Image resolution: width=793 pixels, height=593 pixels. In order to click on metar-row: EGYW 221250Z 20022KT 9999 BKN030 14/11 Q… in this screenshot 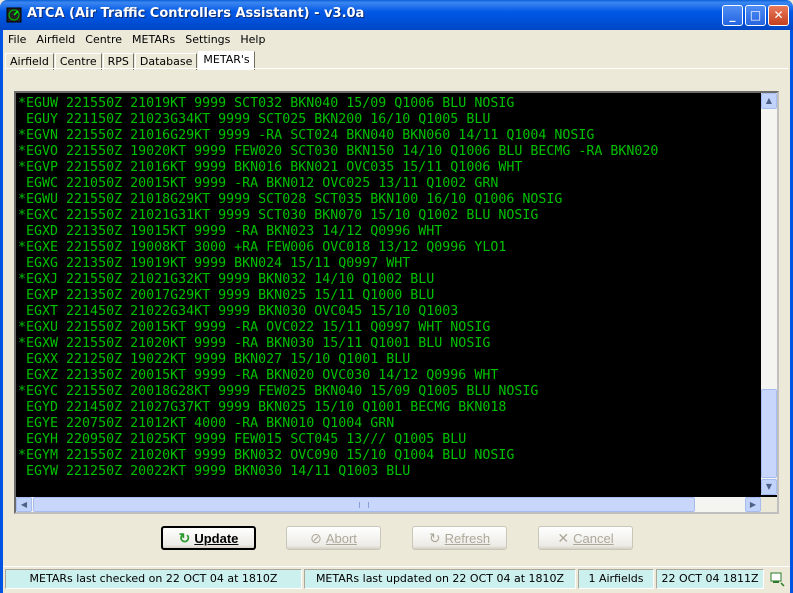, I will do `click(389, 472)`.